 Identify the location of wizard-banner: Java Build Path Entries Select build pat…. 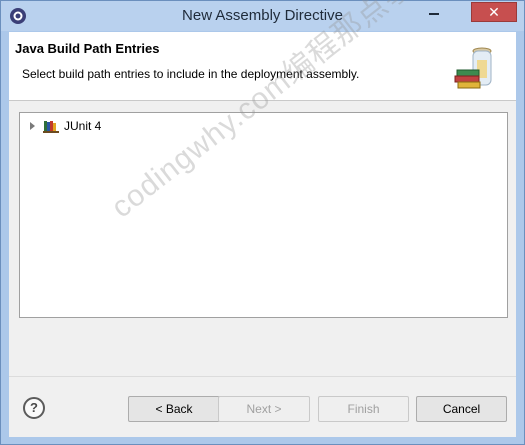
(262, 66).